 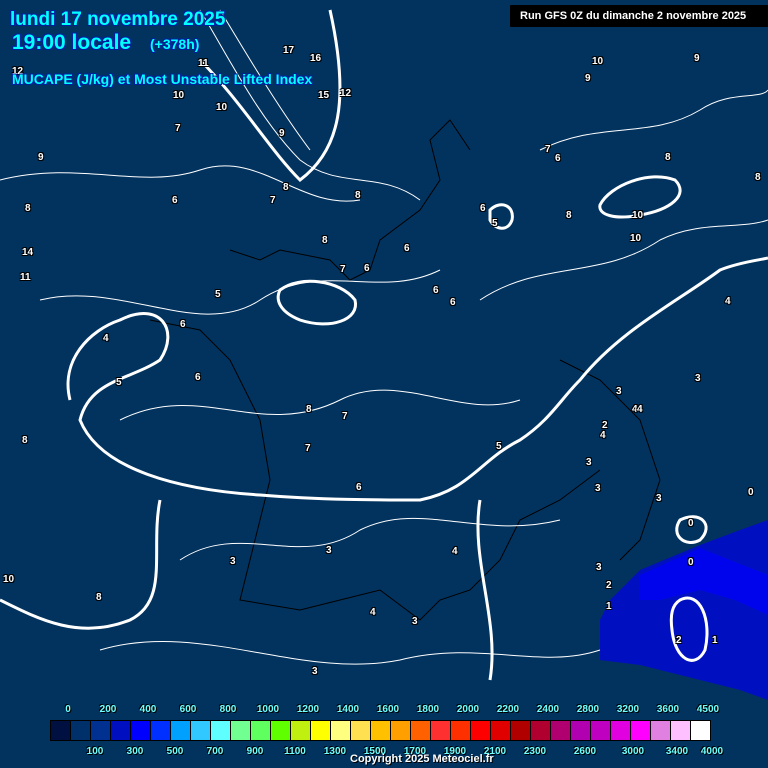 I want to click on legend-bottom-label: 4000, so click(x=712, y=751).